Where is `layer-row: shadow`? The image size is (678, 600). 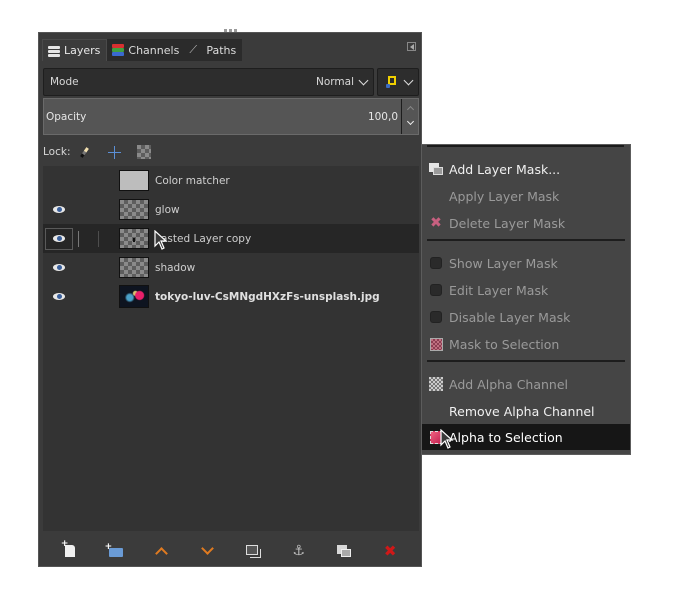
layer-row: shadow is located at coordinates (231, 267).